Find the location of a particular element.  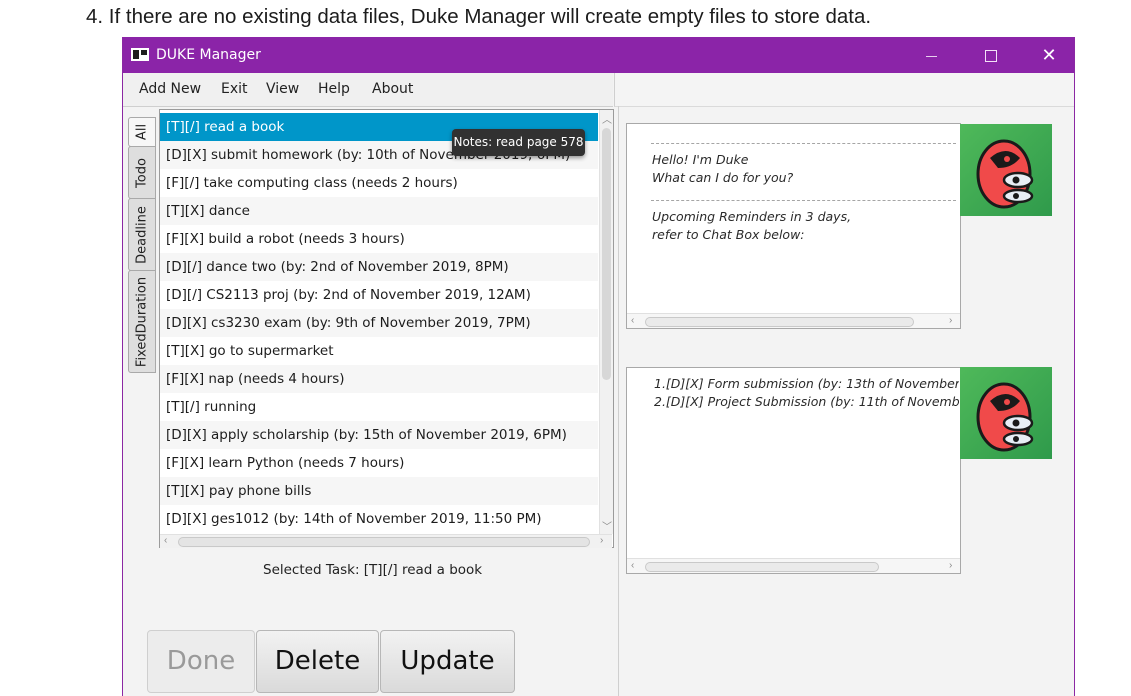

task-list-vertical-thumb is located at coordinates (606, 254).